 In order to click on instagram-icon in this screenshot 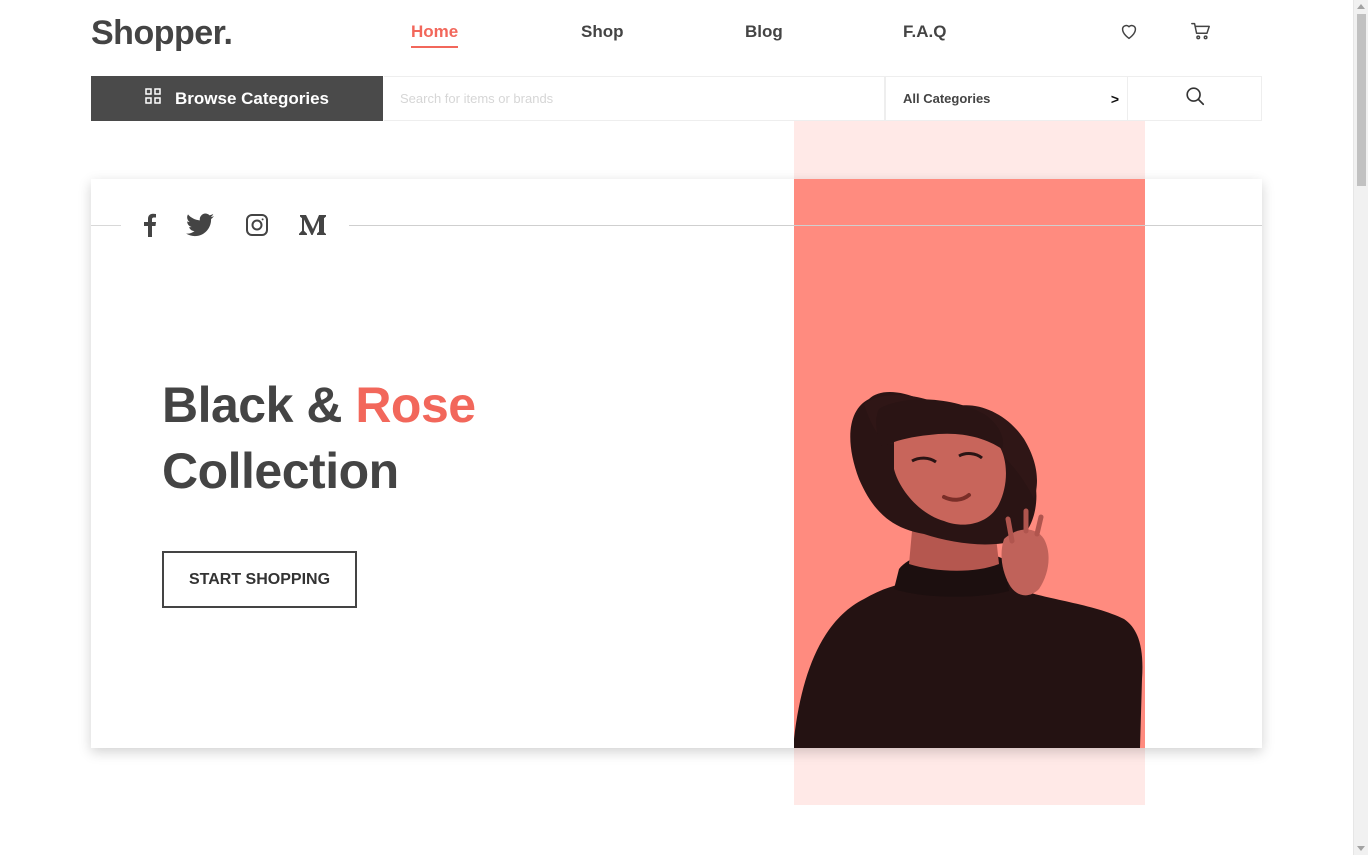, I will do `click(257, 225)`.